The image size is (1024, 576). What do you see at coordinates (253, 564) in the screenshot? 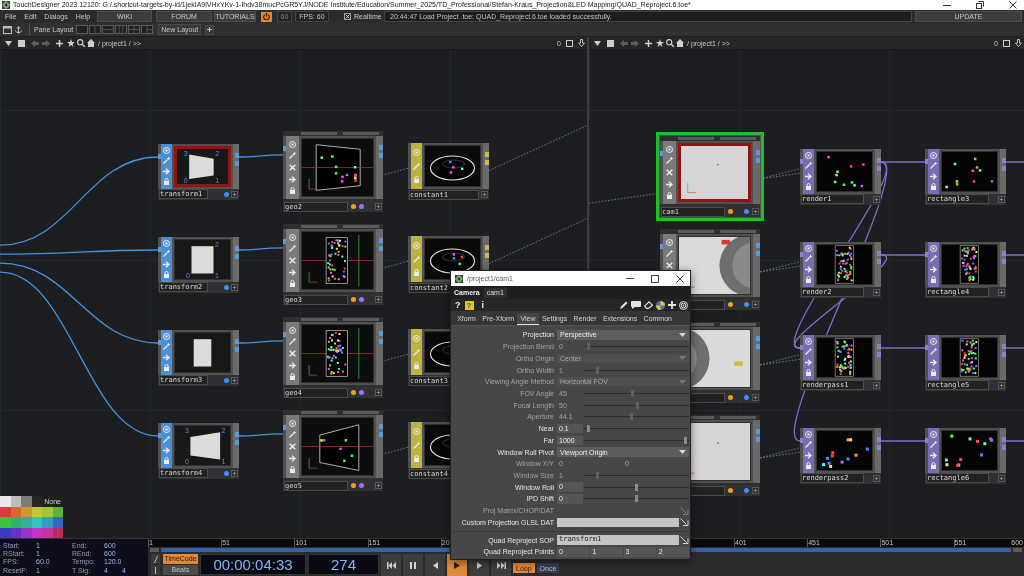
I see `timecode-display: 00:00:04:33` at bounding box center [253, 564].